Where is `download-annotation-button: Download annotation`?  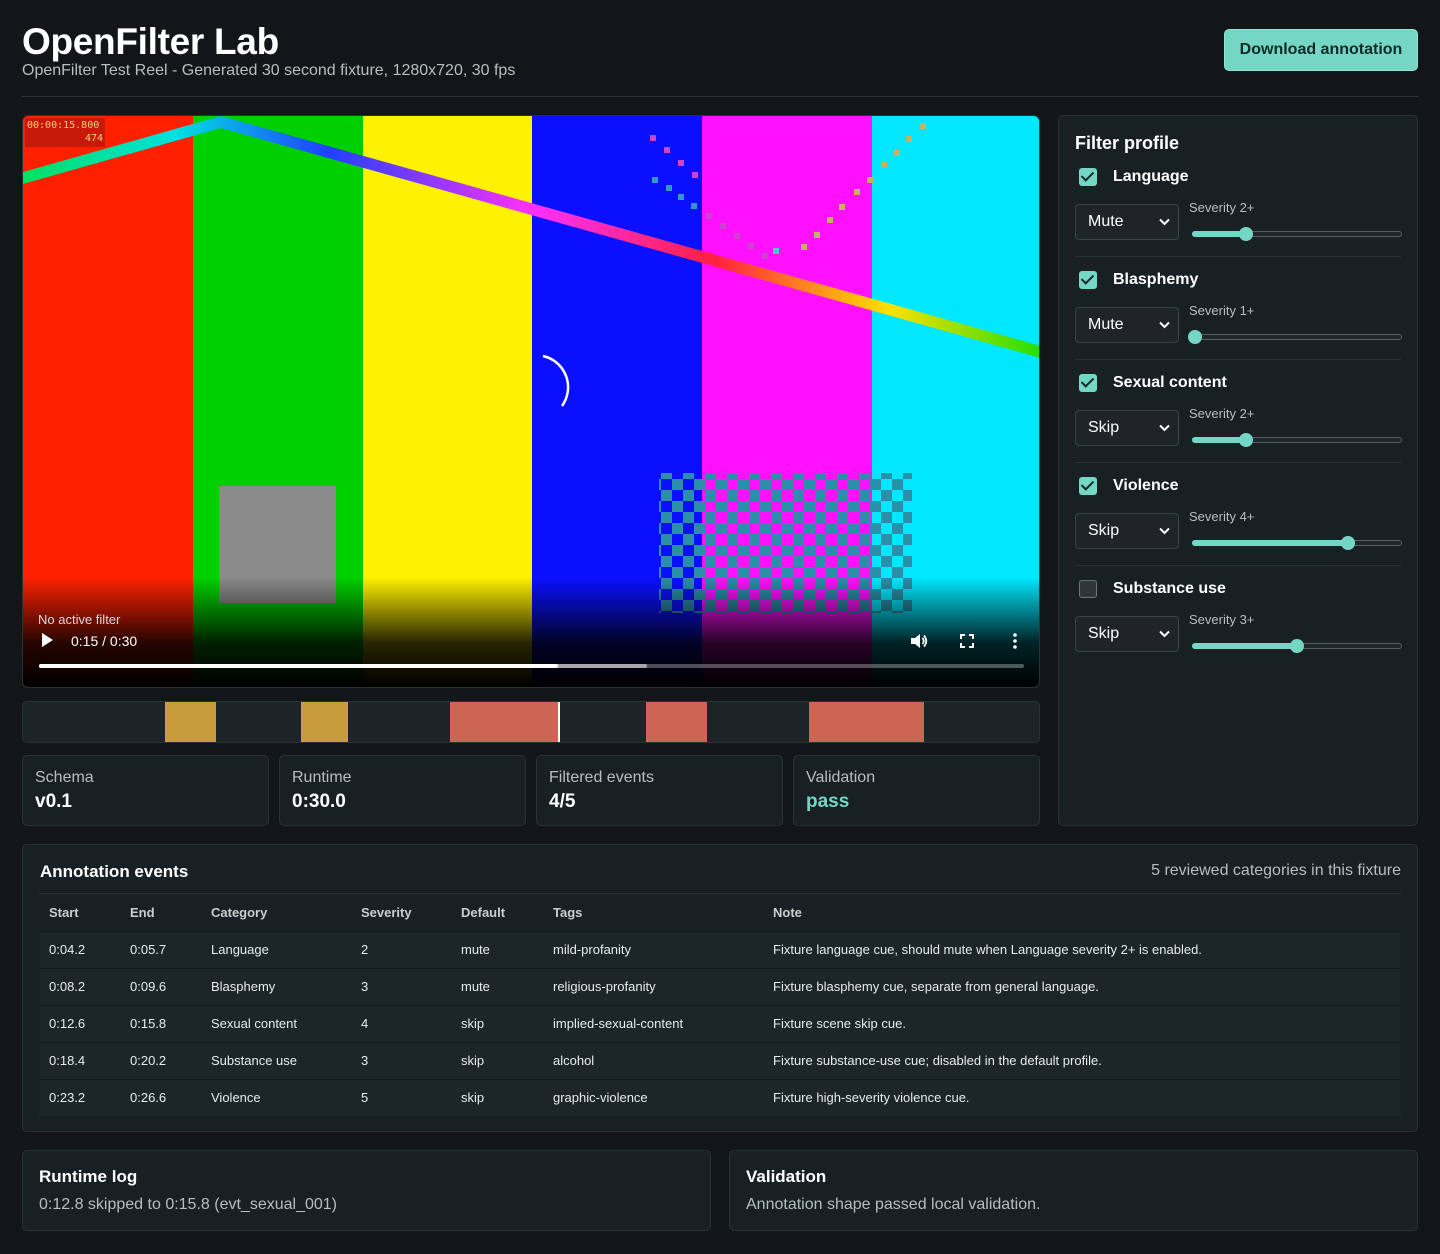
download-annotation-button: Download annotation is located at coordinates (1321, 50).